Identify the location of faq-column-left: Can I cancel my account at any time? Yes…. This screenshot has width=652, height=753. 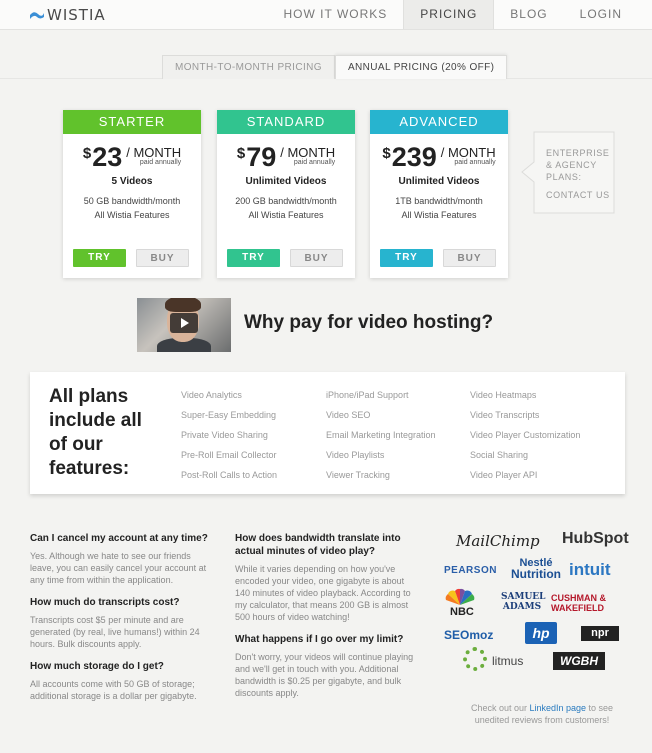
(122, 622).